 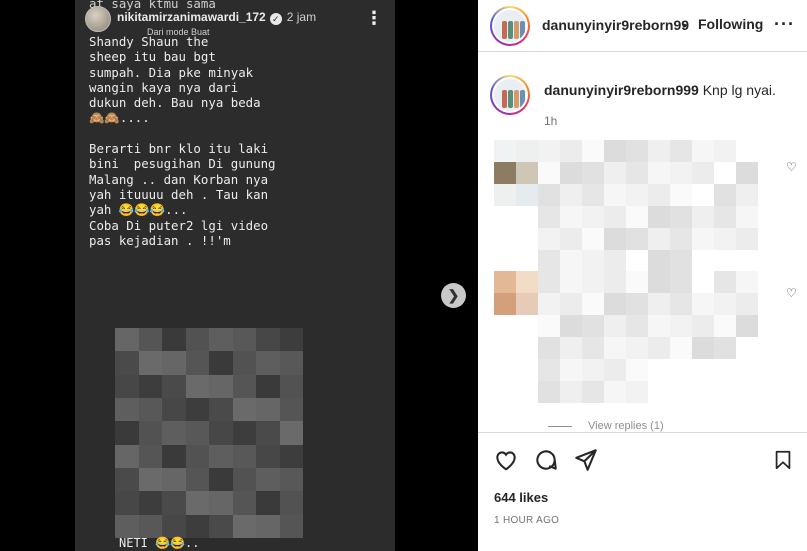 What do you see at coordinates (453, 295) in the screenshot?
I see `next-arrow-icon: ❯` at bounding box center [453, 295].